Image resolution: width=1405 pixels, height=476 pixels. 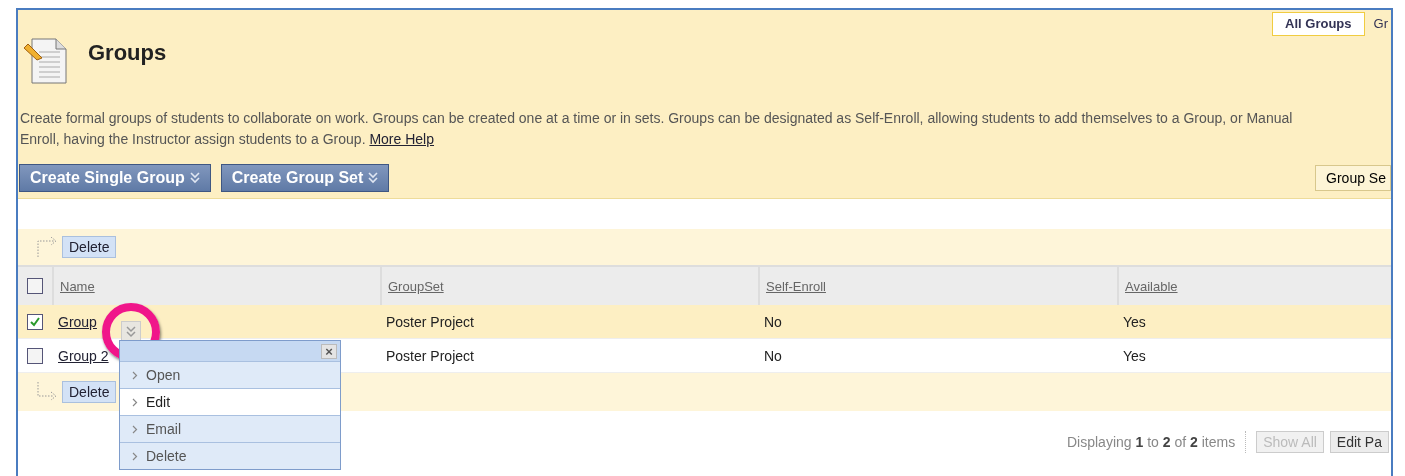 What do you see at coordinates (35, 286) in the screenshot?
I see `select-all-checkbox` at bounding box center [35, 286].